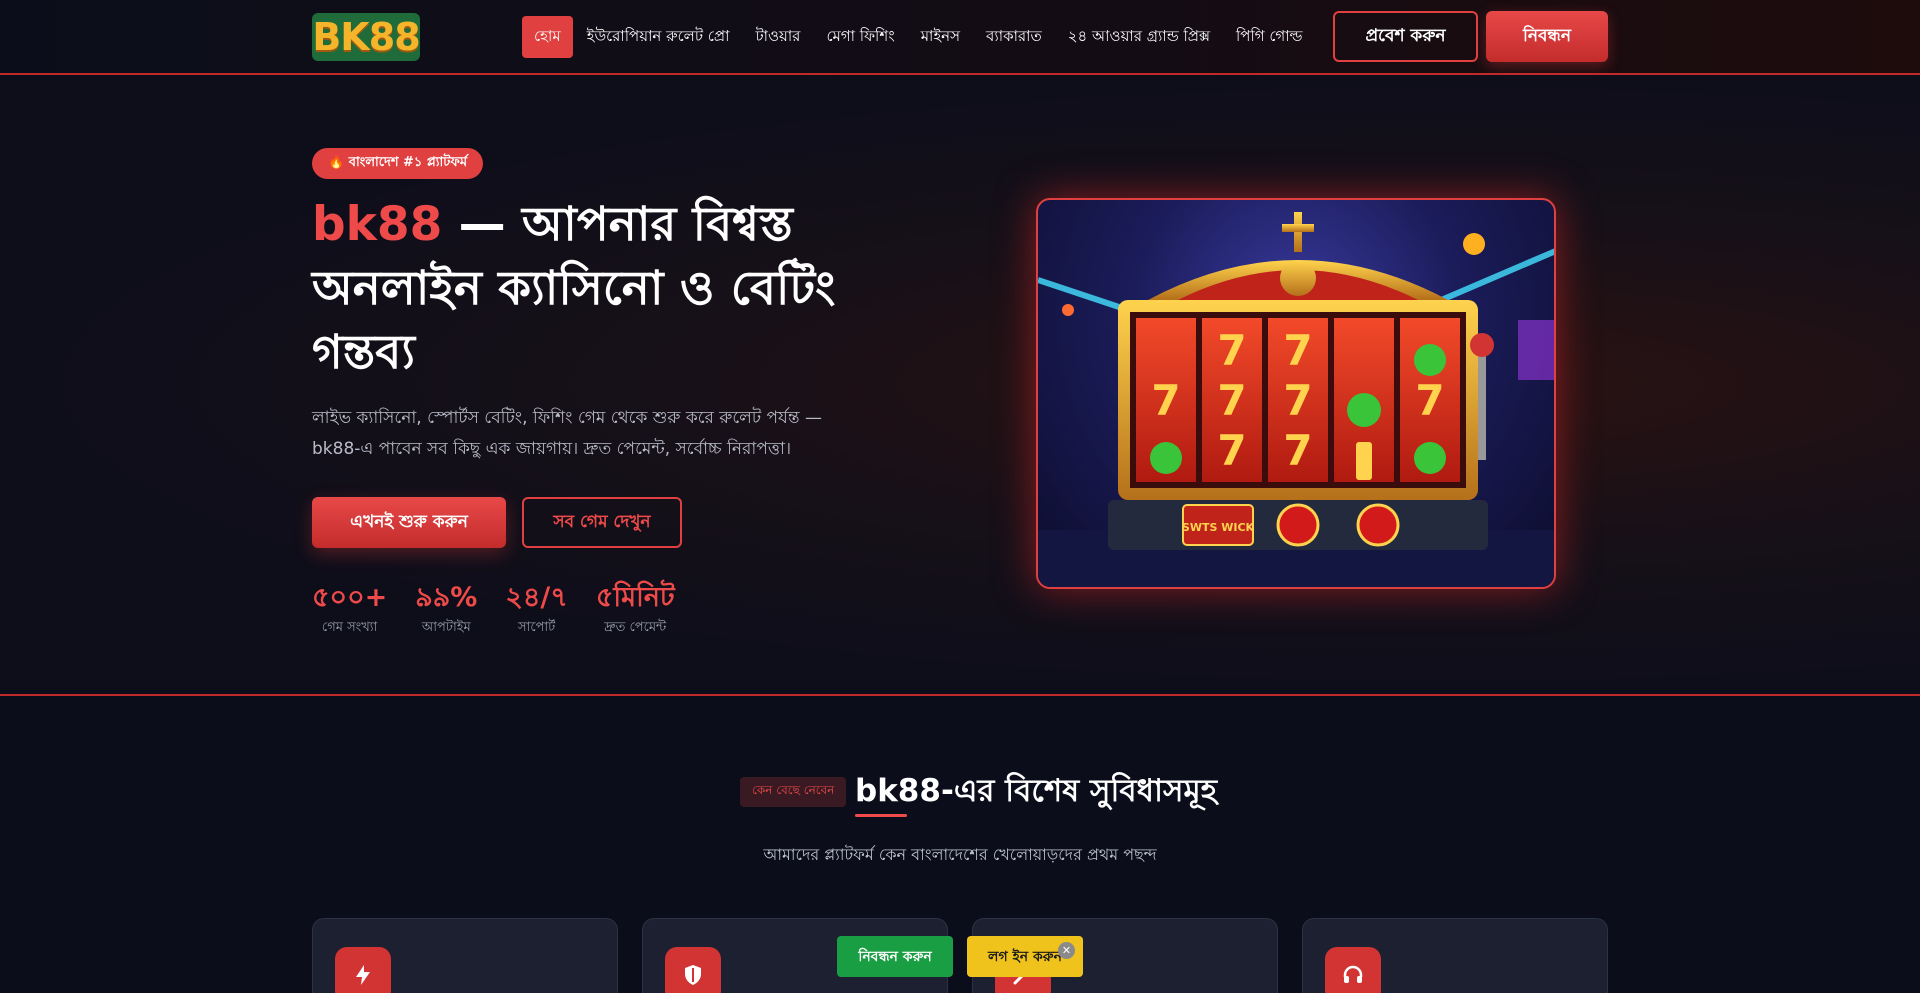 This screenshot has width=1920, height=993. I want to click on headset-icon, so click(1353, 970).